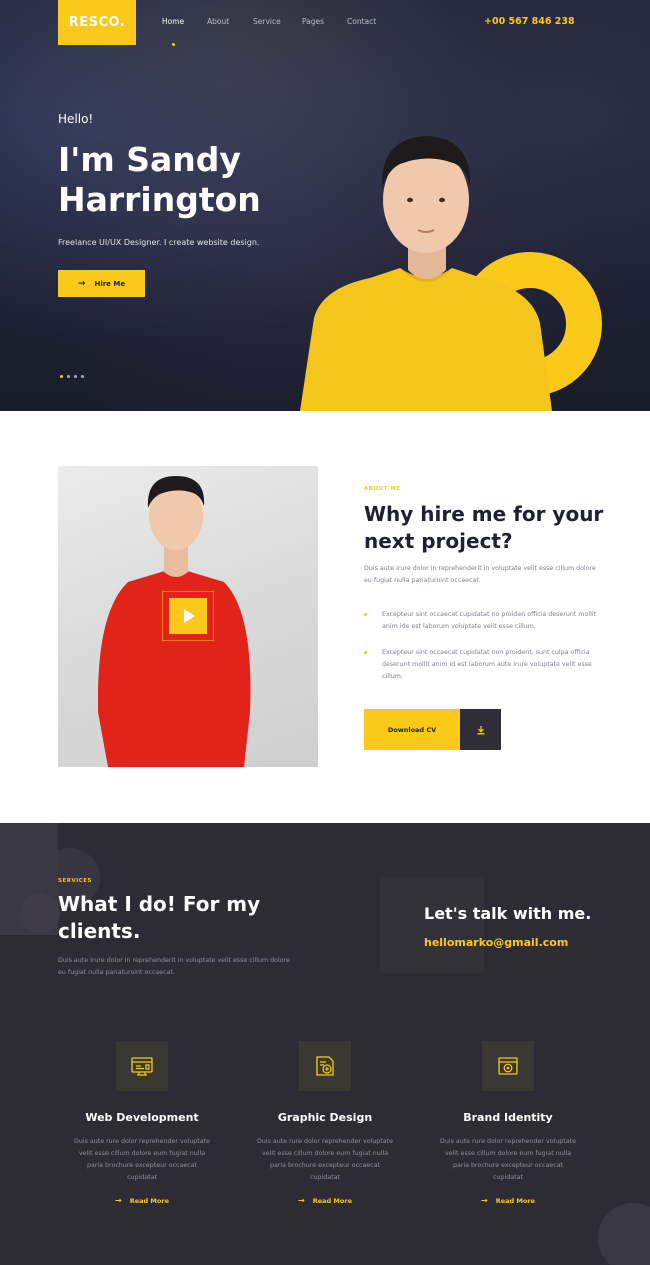 This screenshot has height=1265, width=650. What do you see at coordinates (313, 21) in the screenshot?
I see `nav-pages: Pages` at bounding box center [313, 21].